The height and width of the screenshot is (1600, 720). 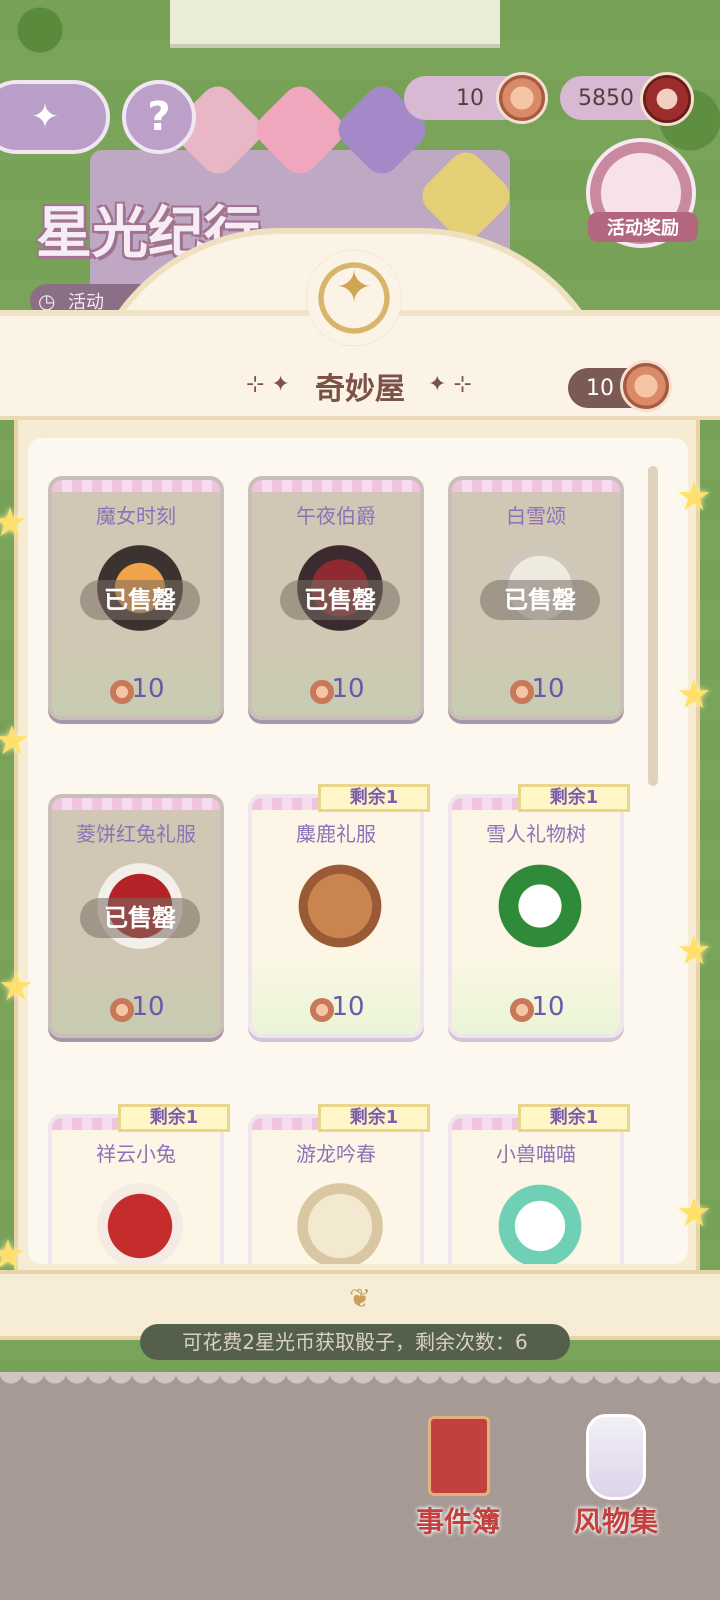 What do you see at coordinates (653, 626) in the screenshot?
I see `scrollbar-thumb` at bounding box center [653, 626].